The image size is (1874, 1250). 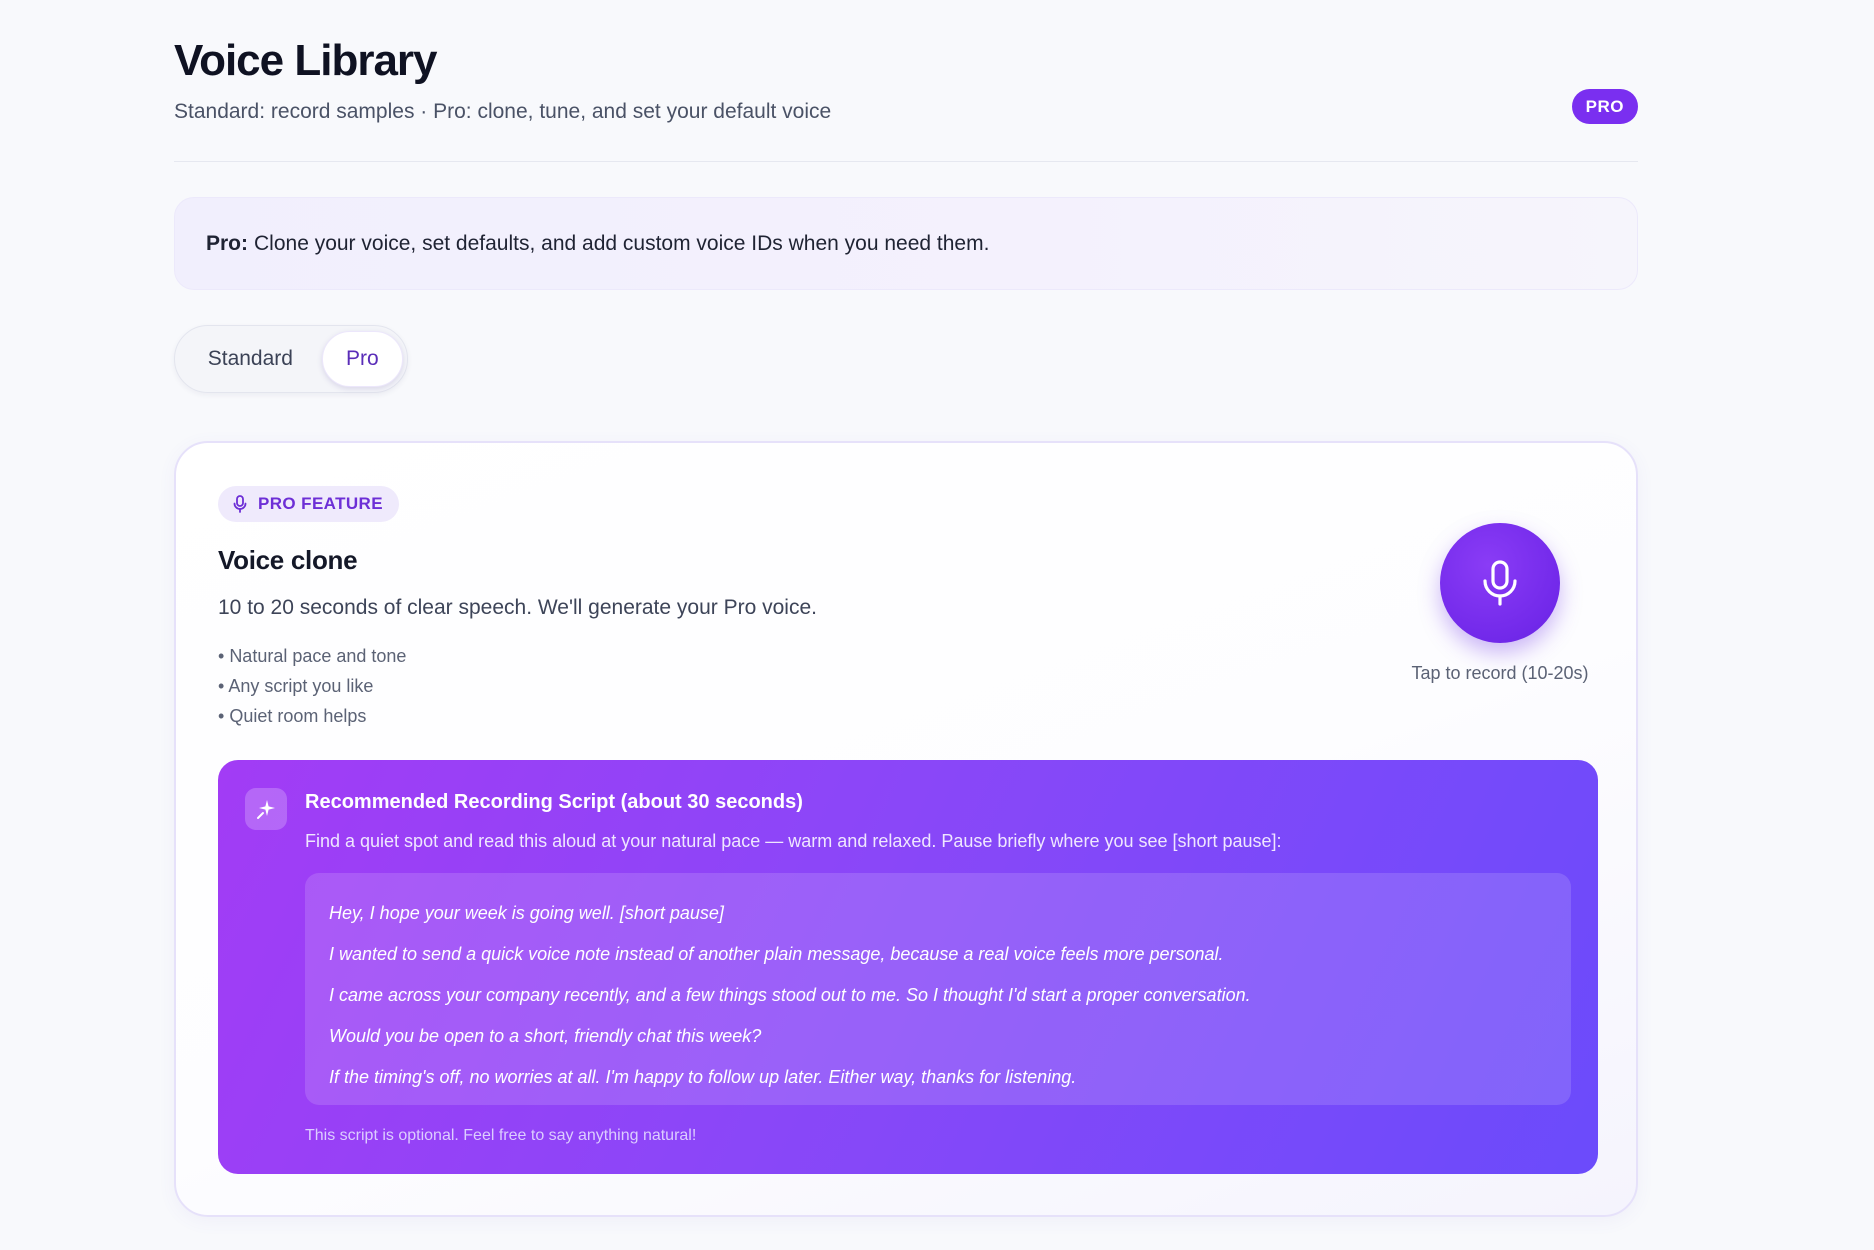 I want to click on sparkle-icon, so click(x=266, y=809).